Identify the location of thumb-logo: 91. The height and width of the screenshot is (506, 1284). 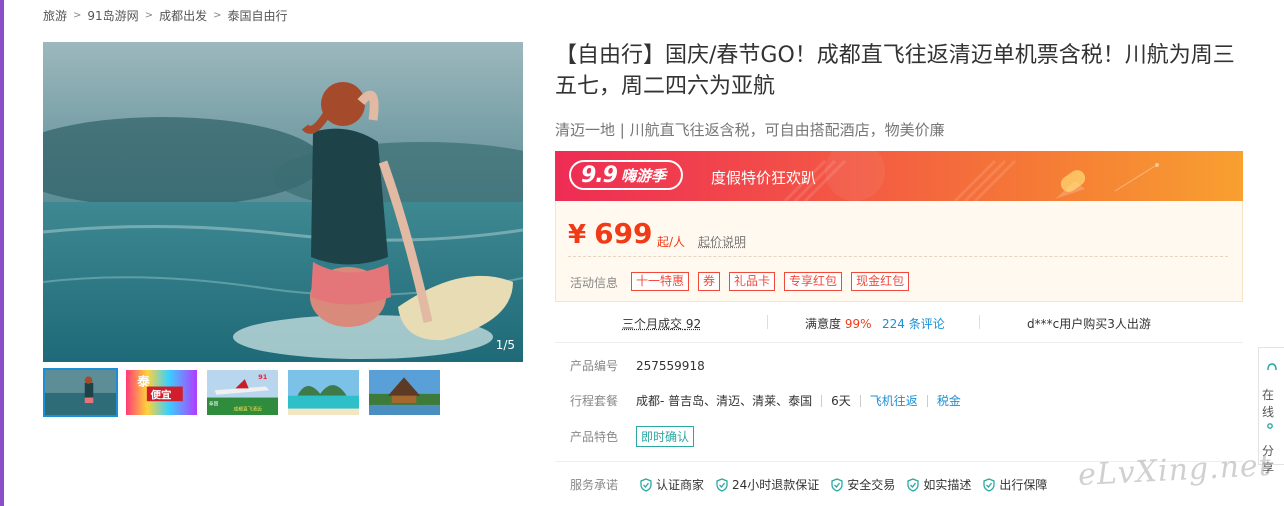
(263, 377).